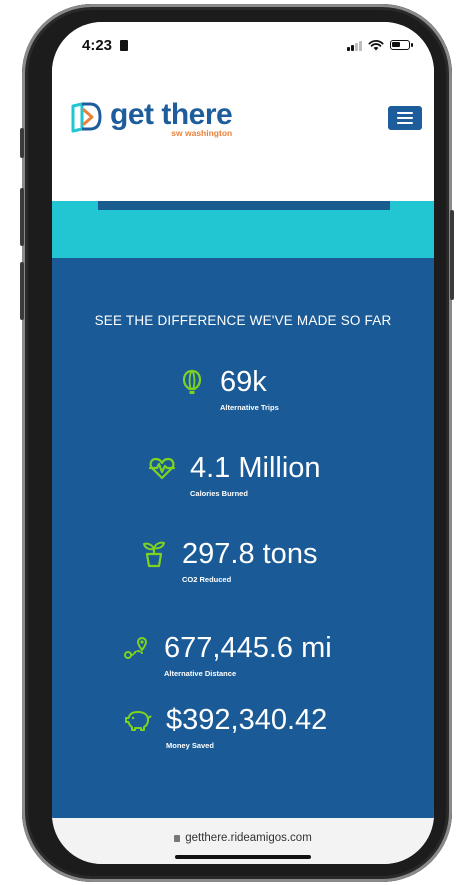 This screenshot has height=885, width=472. Describe the element at coordinates (243, 133) in the screenshot. I see `site-header: get there sw washington` at that location.